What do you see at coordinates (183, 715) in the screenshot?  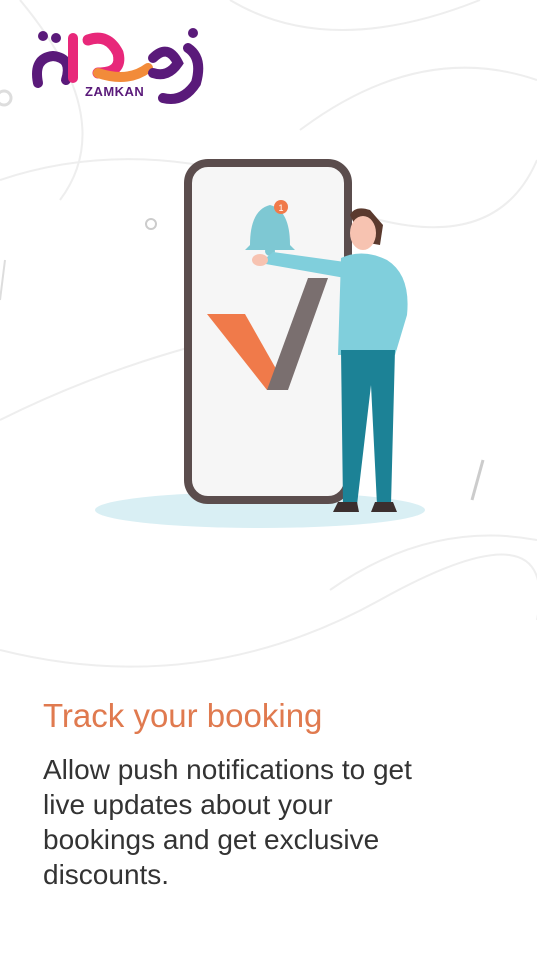 I see `onboarding-title: Track your booking` at bounding box center [183, 715].